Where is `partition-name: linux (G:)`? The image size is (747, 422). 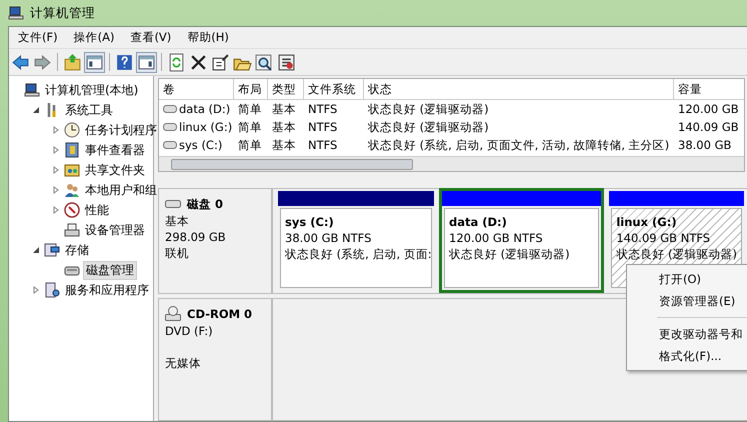 partition-name: linux (G:) is located at coordinates (647, 222).